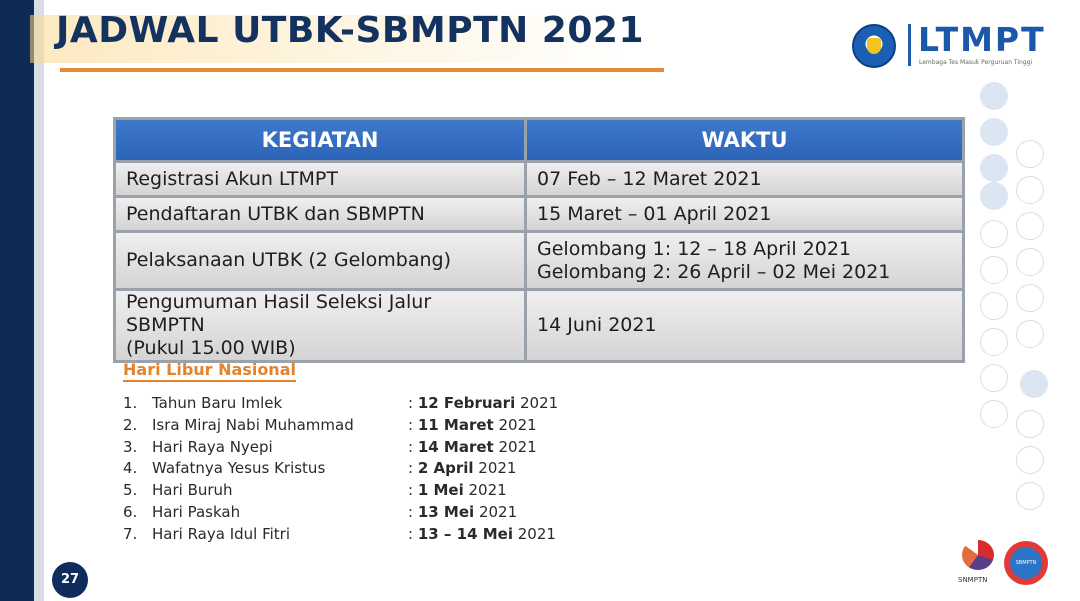 Image resolution: width=1080 pixels, height=601 pixels. I want to click on holiday-date: : 12 Februari 2021, so click(483, 403).